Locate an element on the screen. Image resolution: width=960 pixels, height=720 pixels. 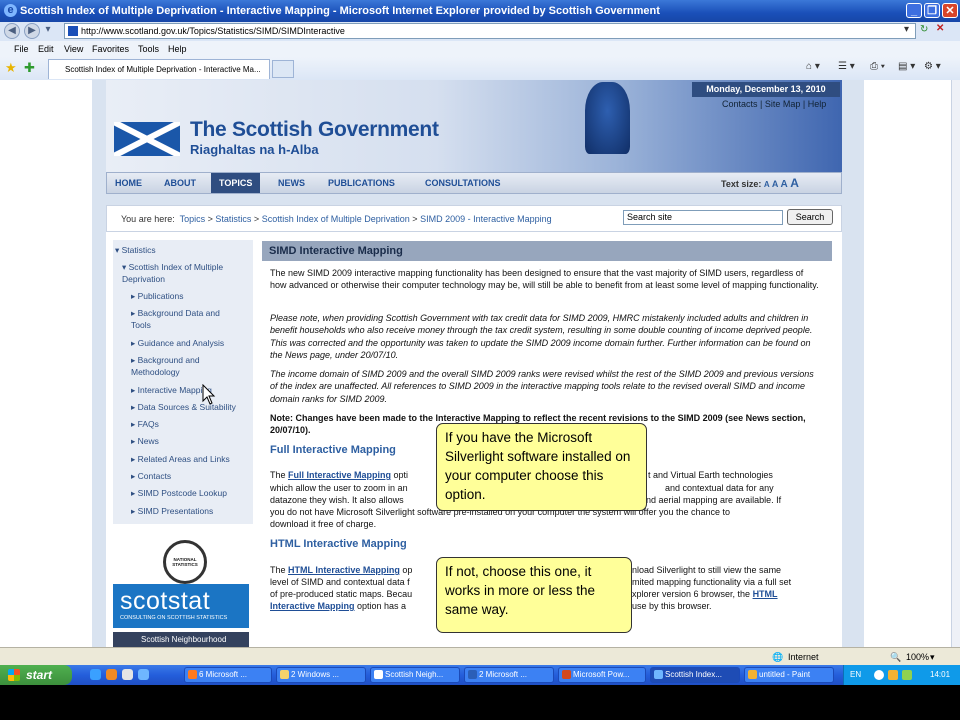
sidebar-item-publications: ▸ Publications is located at coordinates (157, 296).